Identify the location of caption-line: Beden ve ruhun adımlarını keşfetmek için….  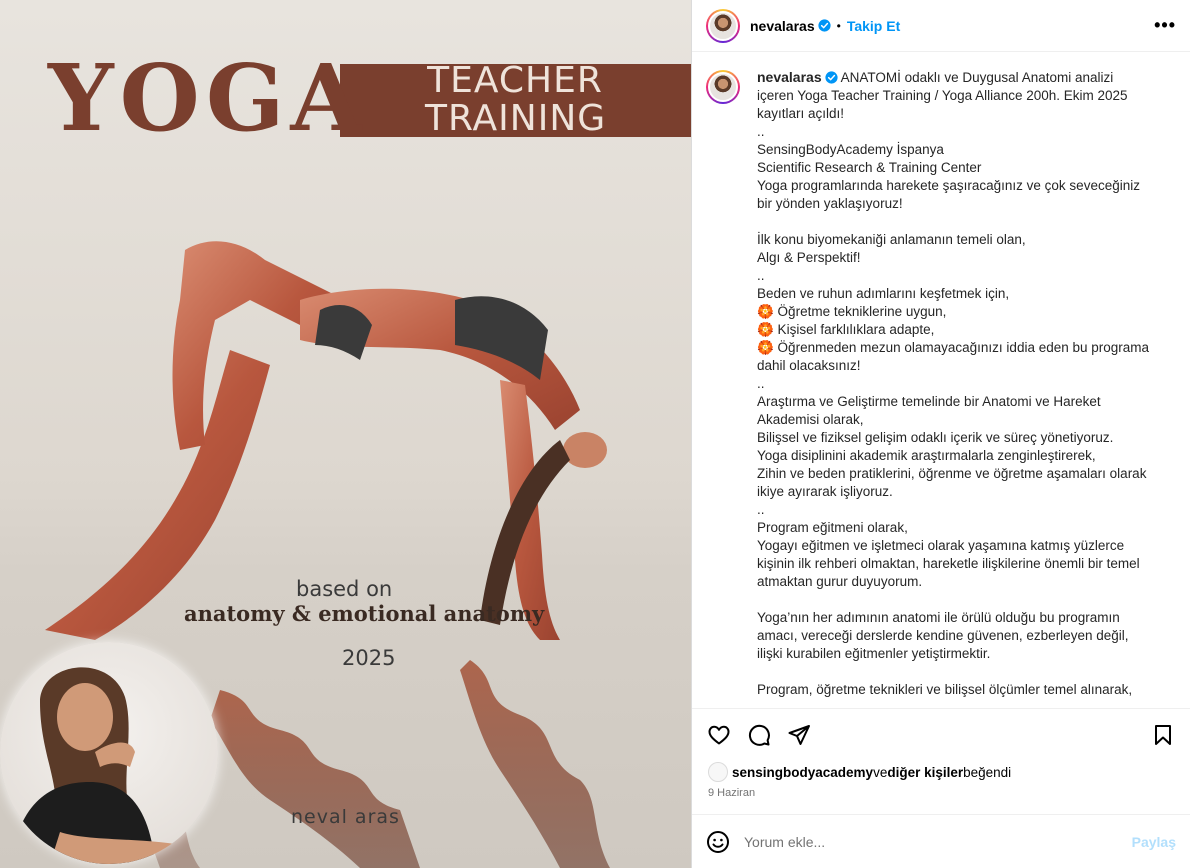
(883, 293).